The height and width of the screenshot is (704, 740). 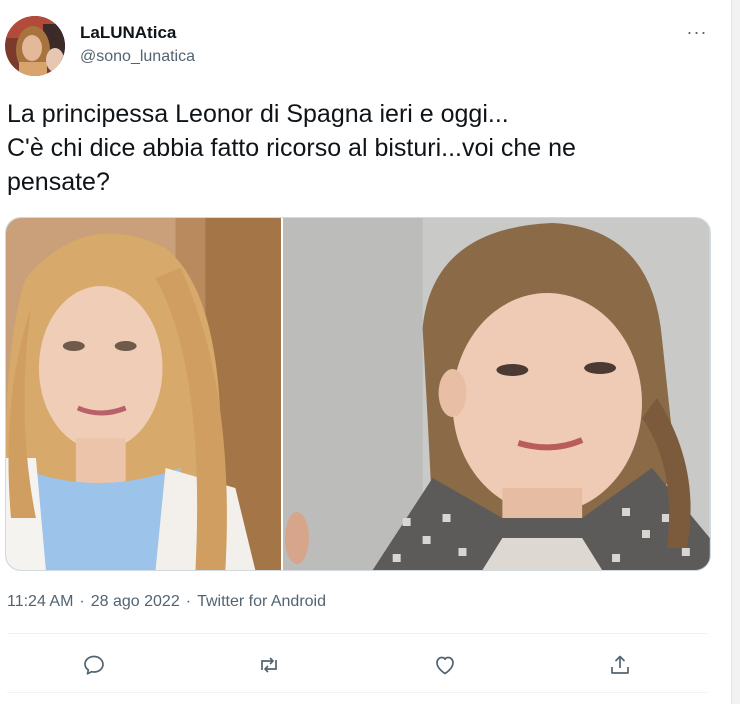 I want to click on reply-button, so click(x=94, y=665).